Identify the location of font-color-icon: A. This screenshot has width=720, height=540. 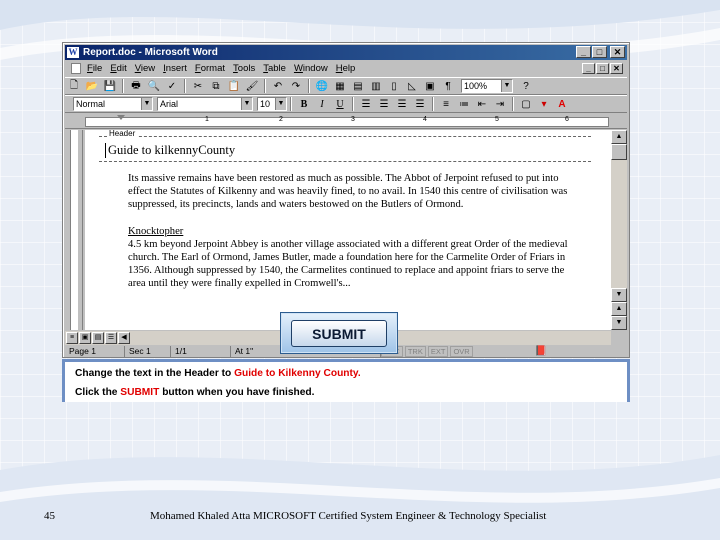
(562, 104).